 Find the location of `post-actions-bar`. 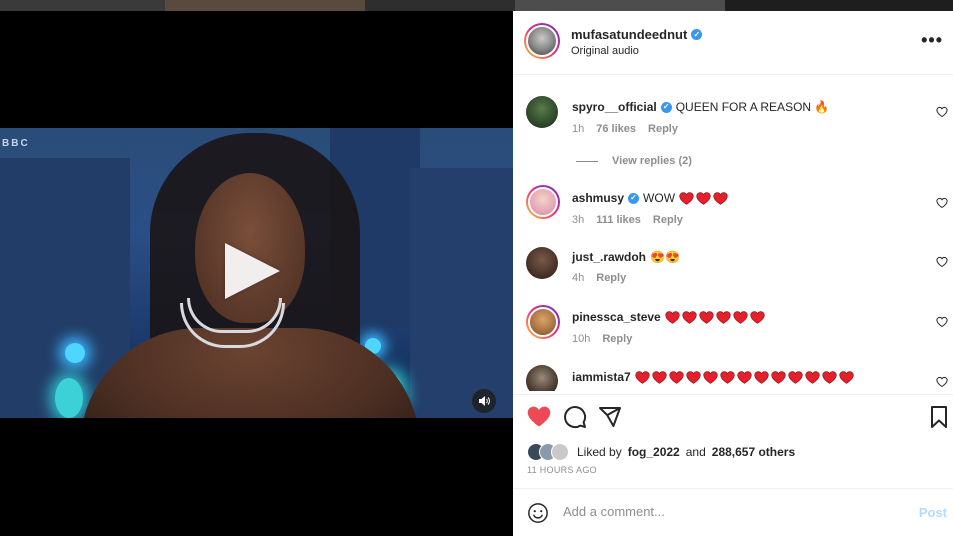

post-actions-bar is located at coordinates (733, 414).